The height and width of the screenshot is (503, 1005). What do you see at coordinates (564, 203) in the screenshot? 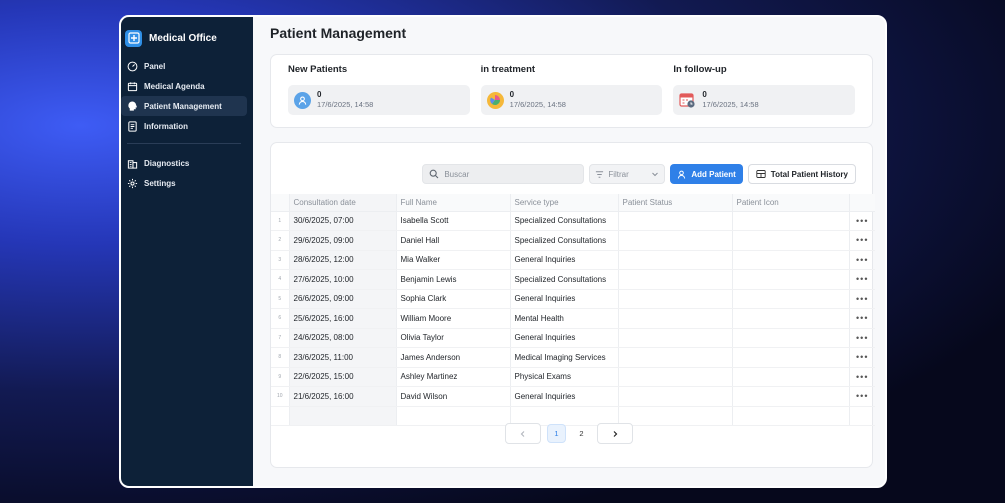
I see `column-header-service-type: Service type` at bounding box center [564, 203].